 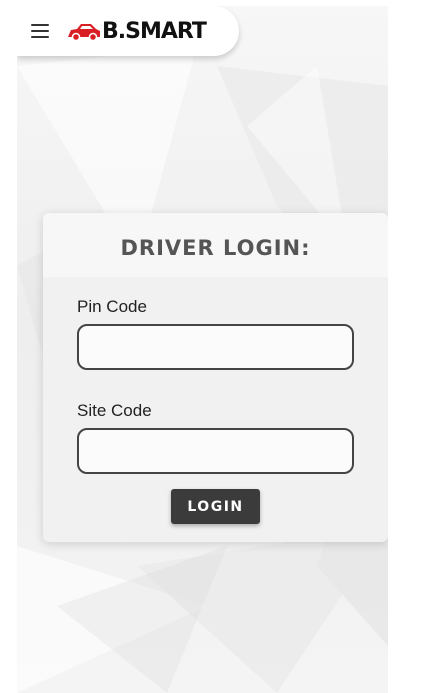 I want to click on brand-logo: B.SMART, so click(x=137, y=31).